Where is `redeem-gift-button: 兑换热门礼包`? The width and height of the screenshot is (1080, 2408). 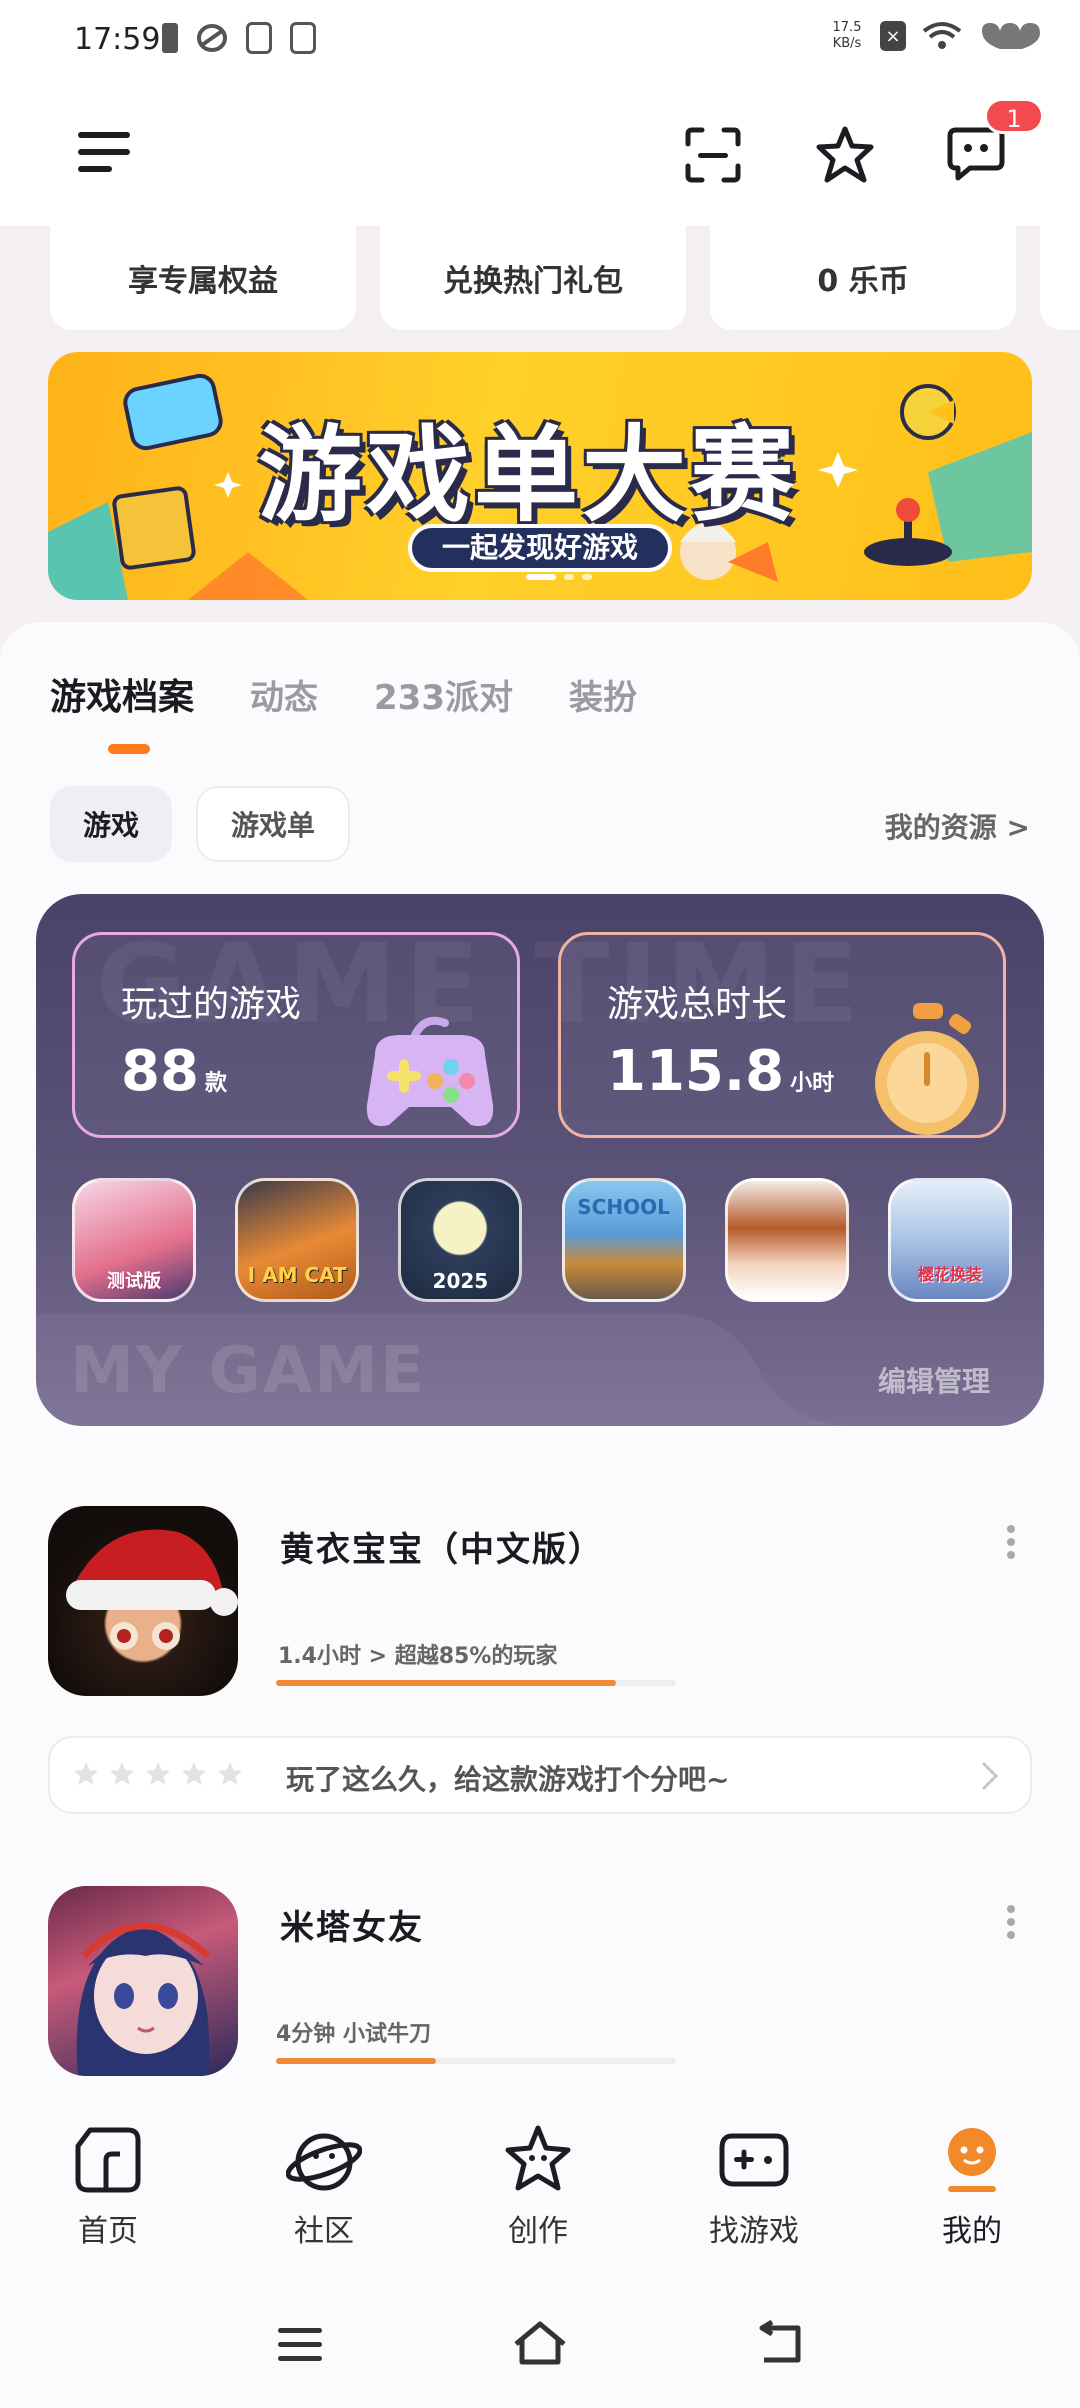 redeem-gift-button: 兑换热门礼包 is located at coordinates (533, 278).